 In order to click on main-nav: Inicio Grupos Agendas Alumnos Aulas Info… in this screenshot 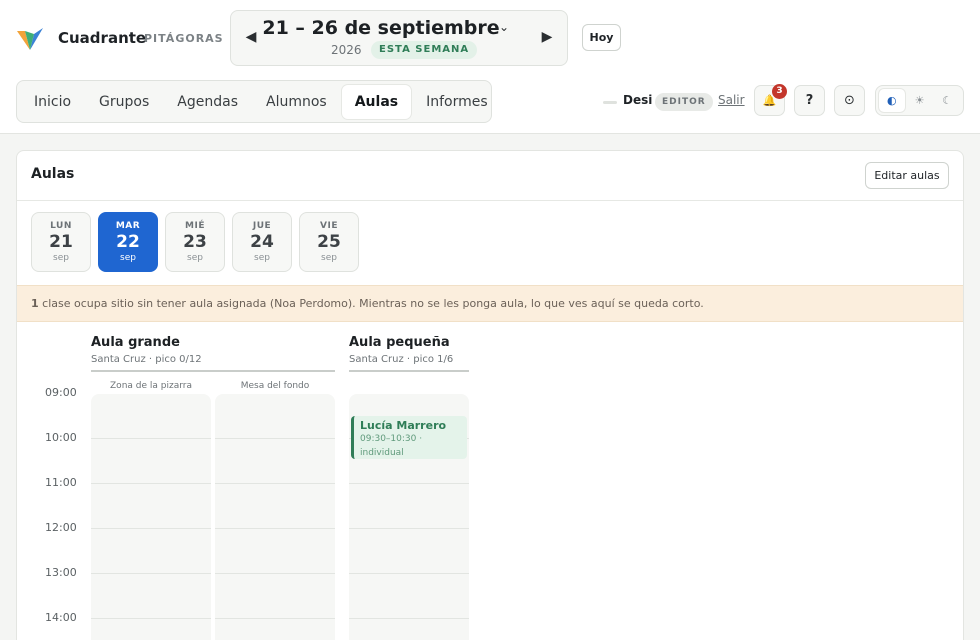, I will do `click(254, 101)`.